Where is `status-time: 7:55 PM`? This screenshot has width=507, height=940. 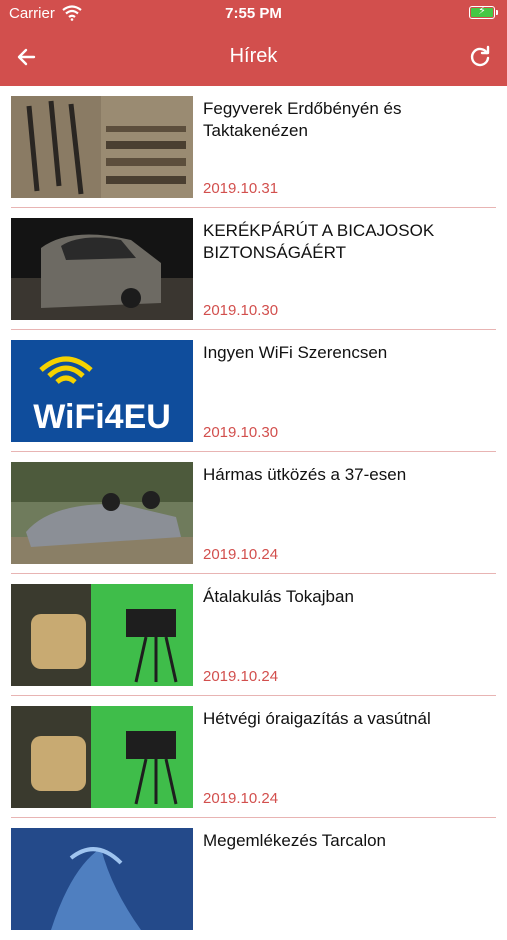
status-time: 7:55 PM is located at coordinates (253, 13).